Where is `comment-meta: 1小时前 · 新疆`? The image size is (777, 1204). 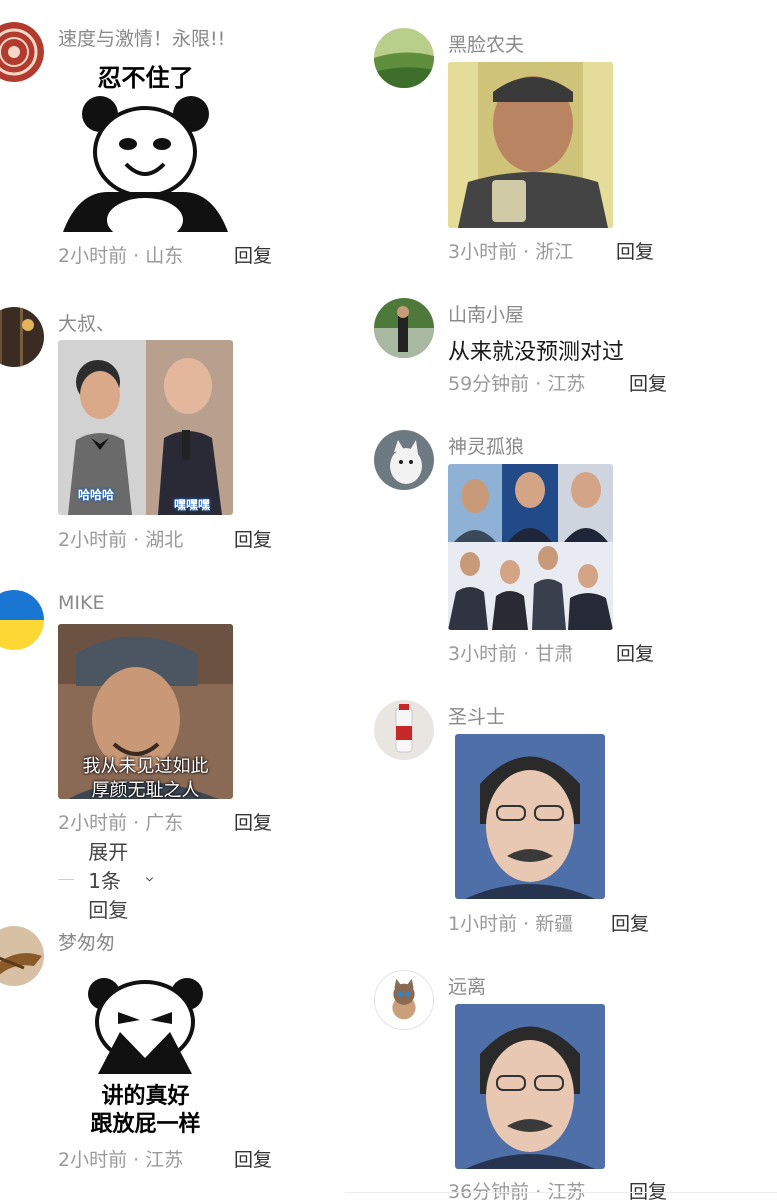 comment-meta: 1小时前 · 新疆 is located at coordinates (510, 922).